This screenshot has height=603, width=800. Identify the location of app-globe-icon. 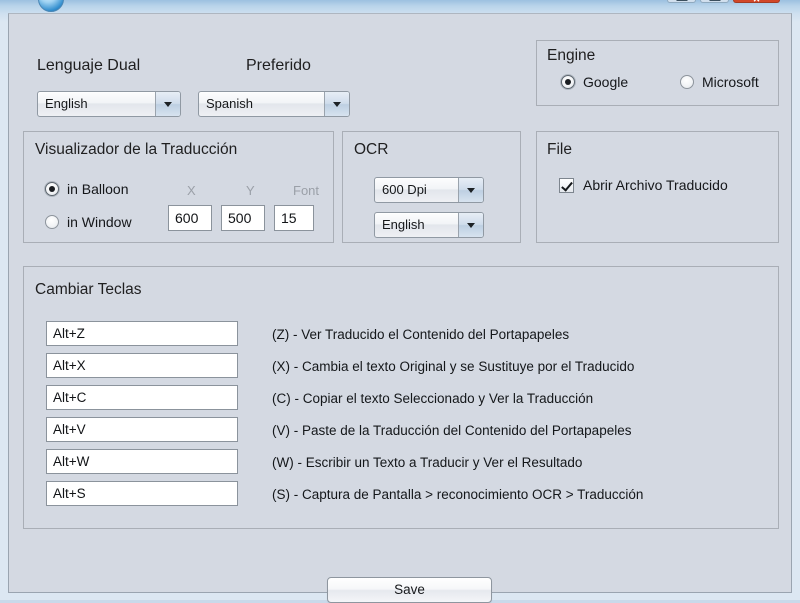
(51, 6).